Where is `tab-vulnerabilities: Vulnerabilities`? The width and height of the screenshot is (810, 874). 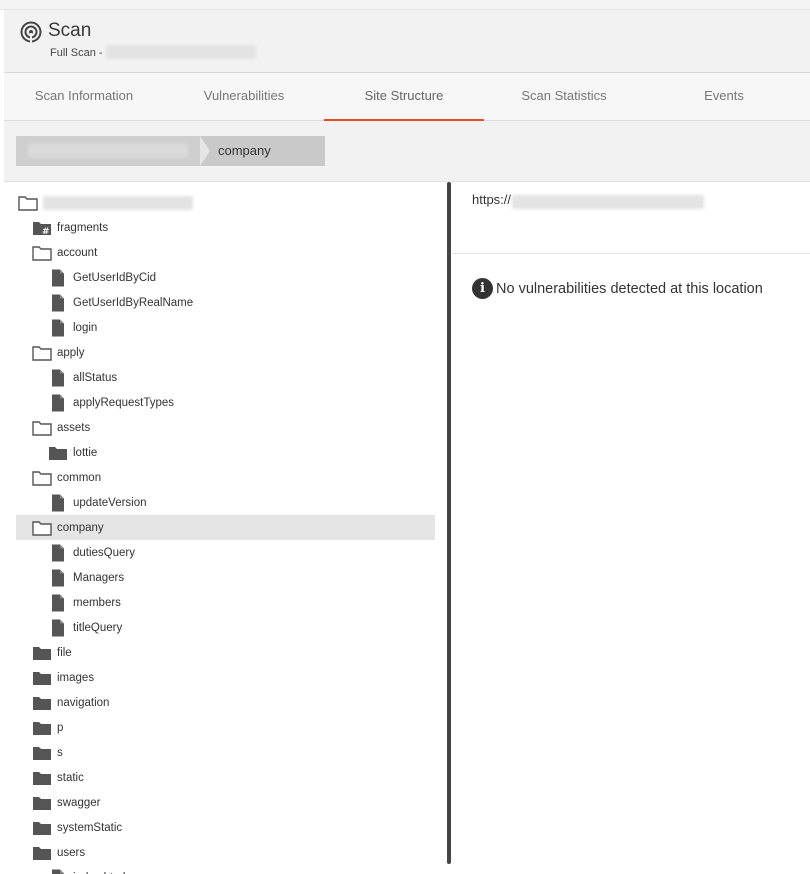
tab-vulnerabilities: Vulnerabilities is located at coordinates (244, 97).